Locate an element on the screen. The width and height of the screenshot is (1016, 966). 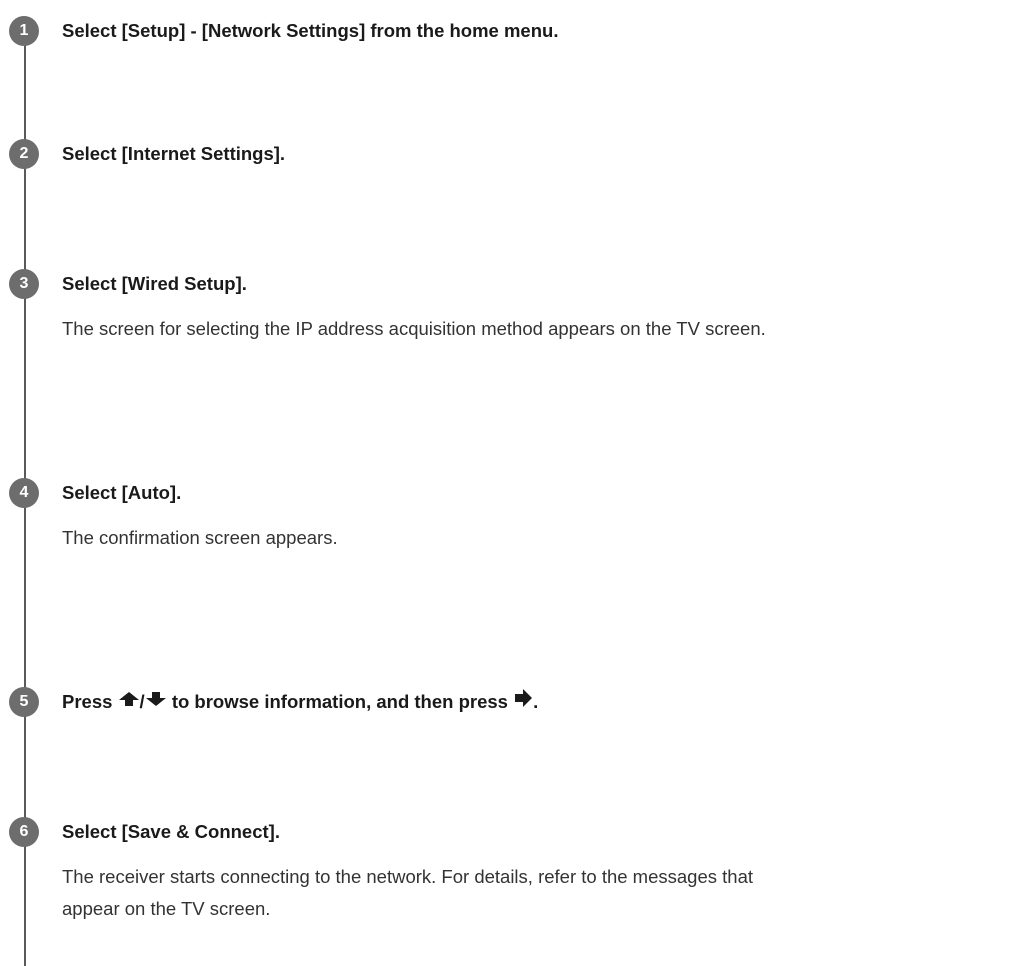
step-number-badge: 6 is located at coordinates (24, 832).